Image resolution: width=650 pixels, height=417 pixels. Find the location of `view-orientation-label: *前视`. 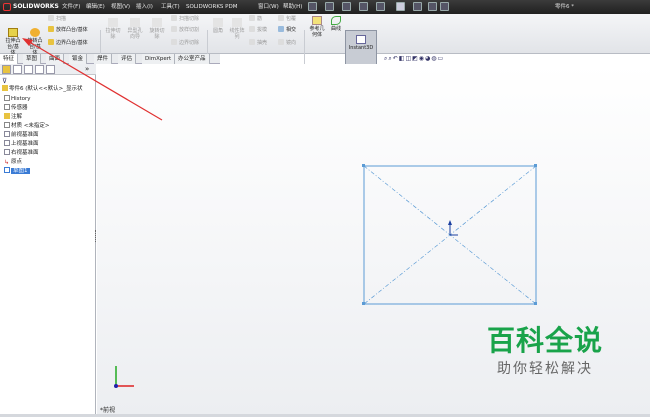

view-orientation-label: *前视 is located at coordinates (108, 410).